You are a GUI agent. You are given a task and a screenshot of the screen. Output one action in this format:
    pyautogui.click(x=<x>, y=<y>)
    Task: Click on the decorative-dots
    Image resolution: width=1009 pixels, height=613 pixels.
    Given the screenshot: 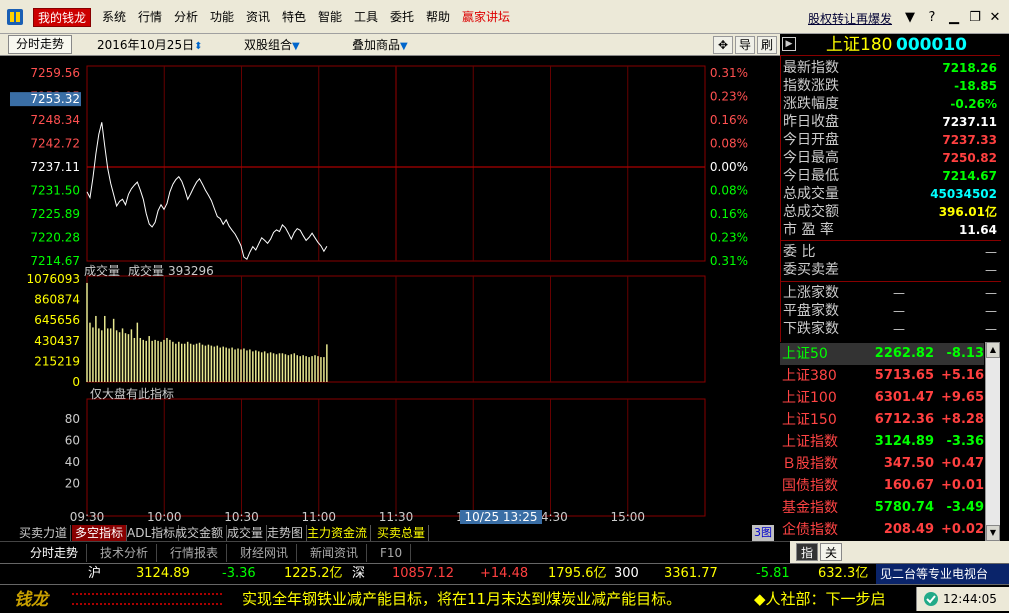 What is the action you would take?
    pyautogui.click(x=147, y=599)
    